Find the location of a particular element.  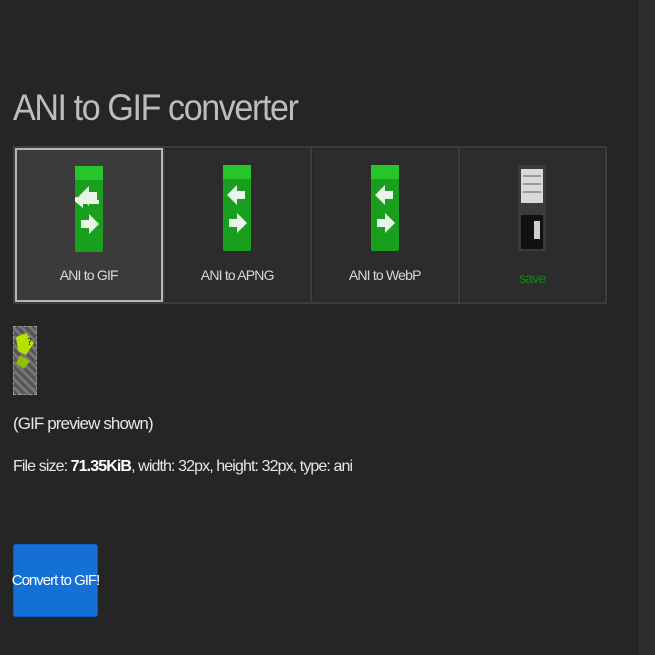

gif-preview-image: ? is located at coordinates (25, 360).